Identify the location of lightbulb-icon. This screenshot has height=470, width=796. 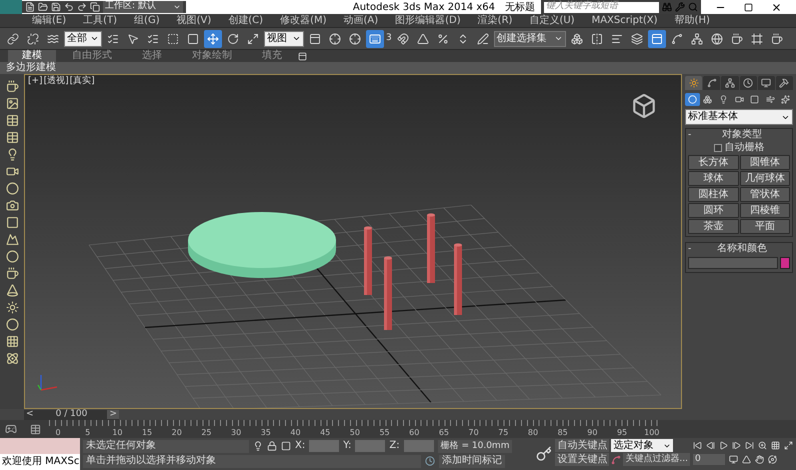
(258, 446).